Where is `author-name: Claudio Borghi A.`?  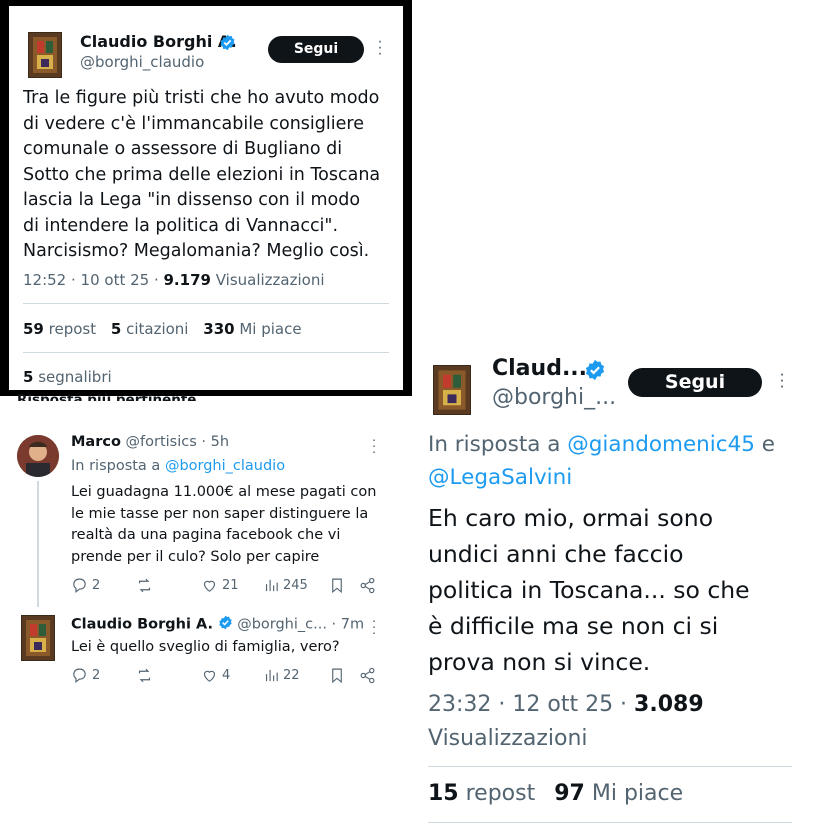
author-name: Claudio Borghi A. is located at coordinates (158, 41).